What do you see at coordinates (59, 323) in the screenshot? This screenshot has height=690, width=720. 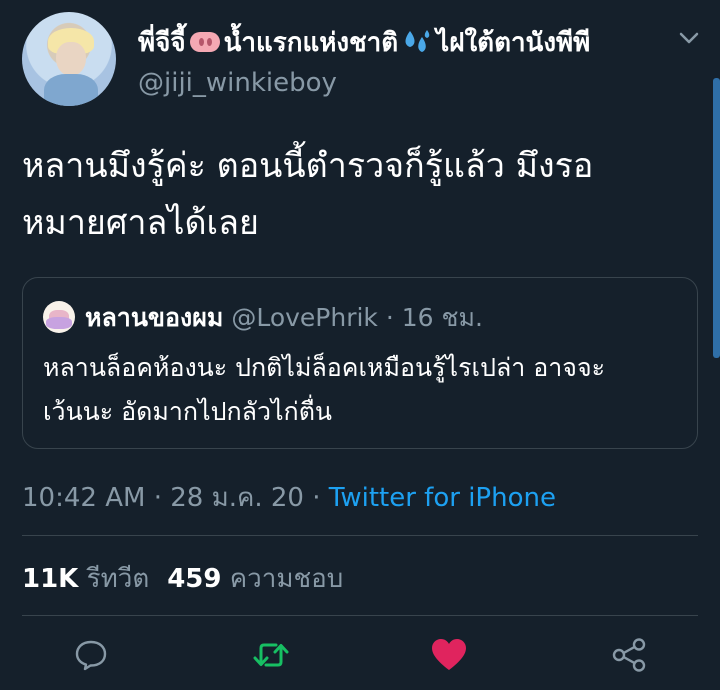 I see `avatar-graphic` at bounding box center [59, 323].